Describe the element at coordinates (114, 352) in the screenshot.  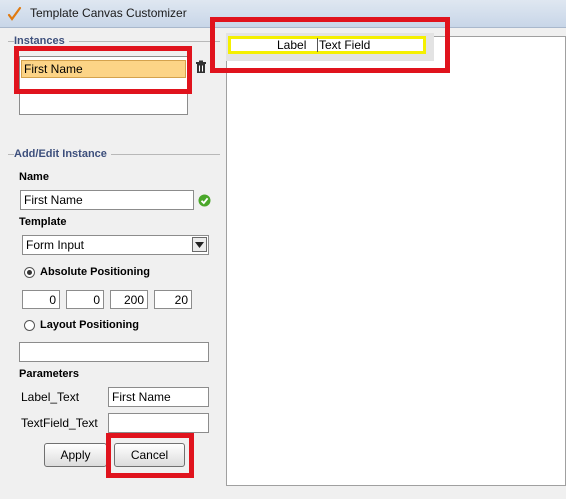
I see `layout-input` at that location.